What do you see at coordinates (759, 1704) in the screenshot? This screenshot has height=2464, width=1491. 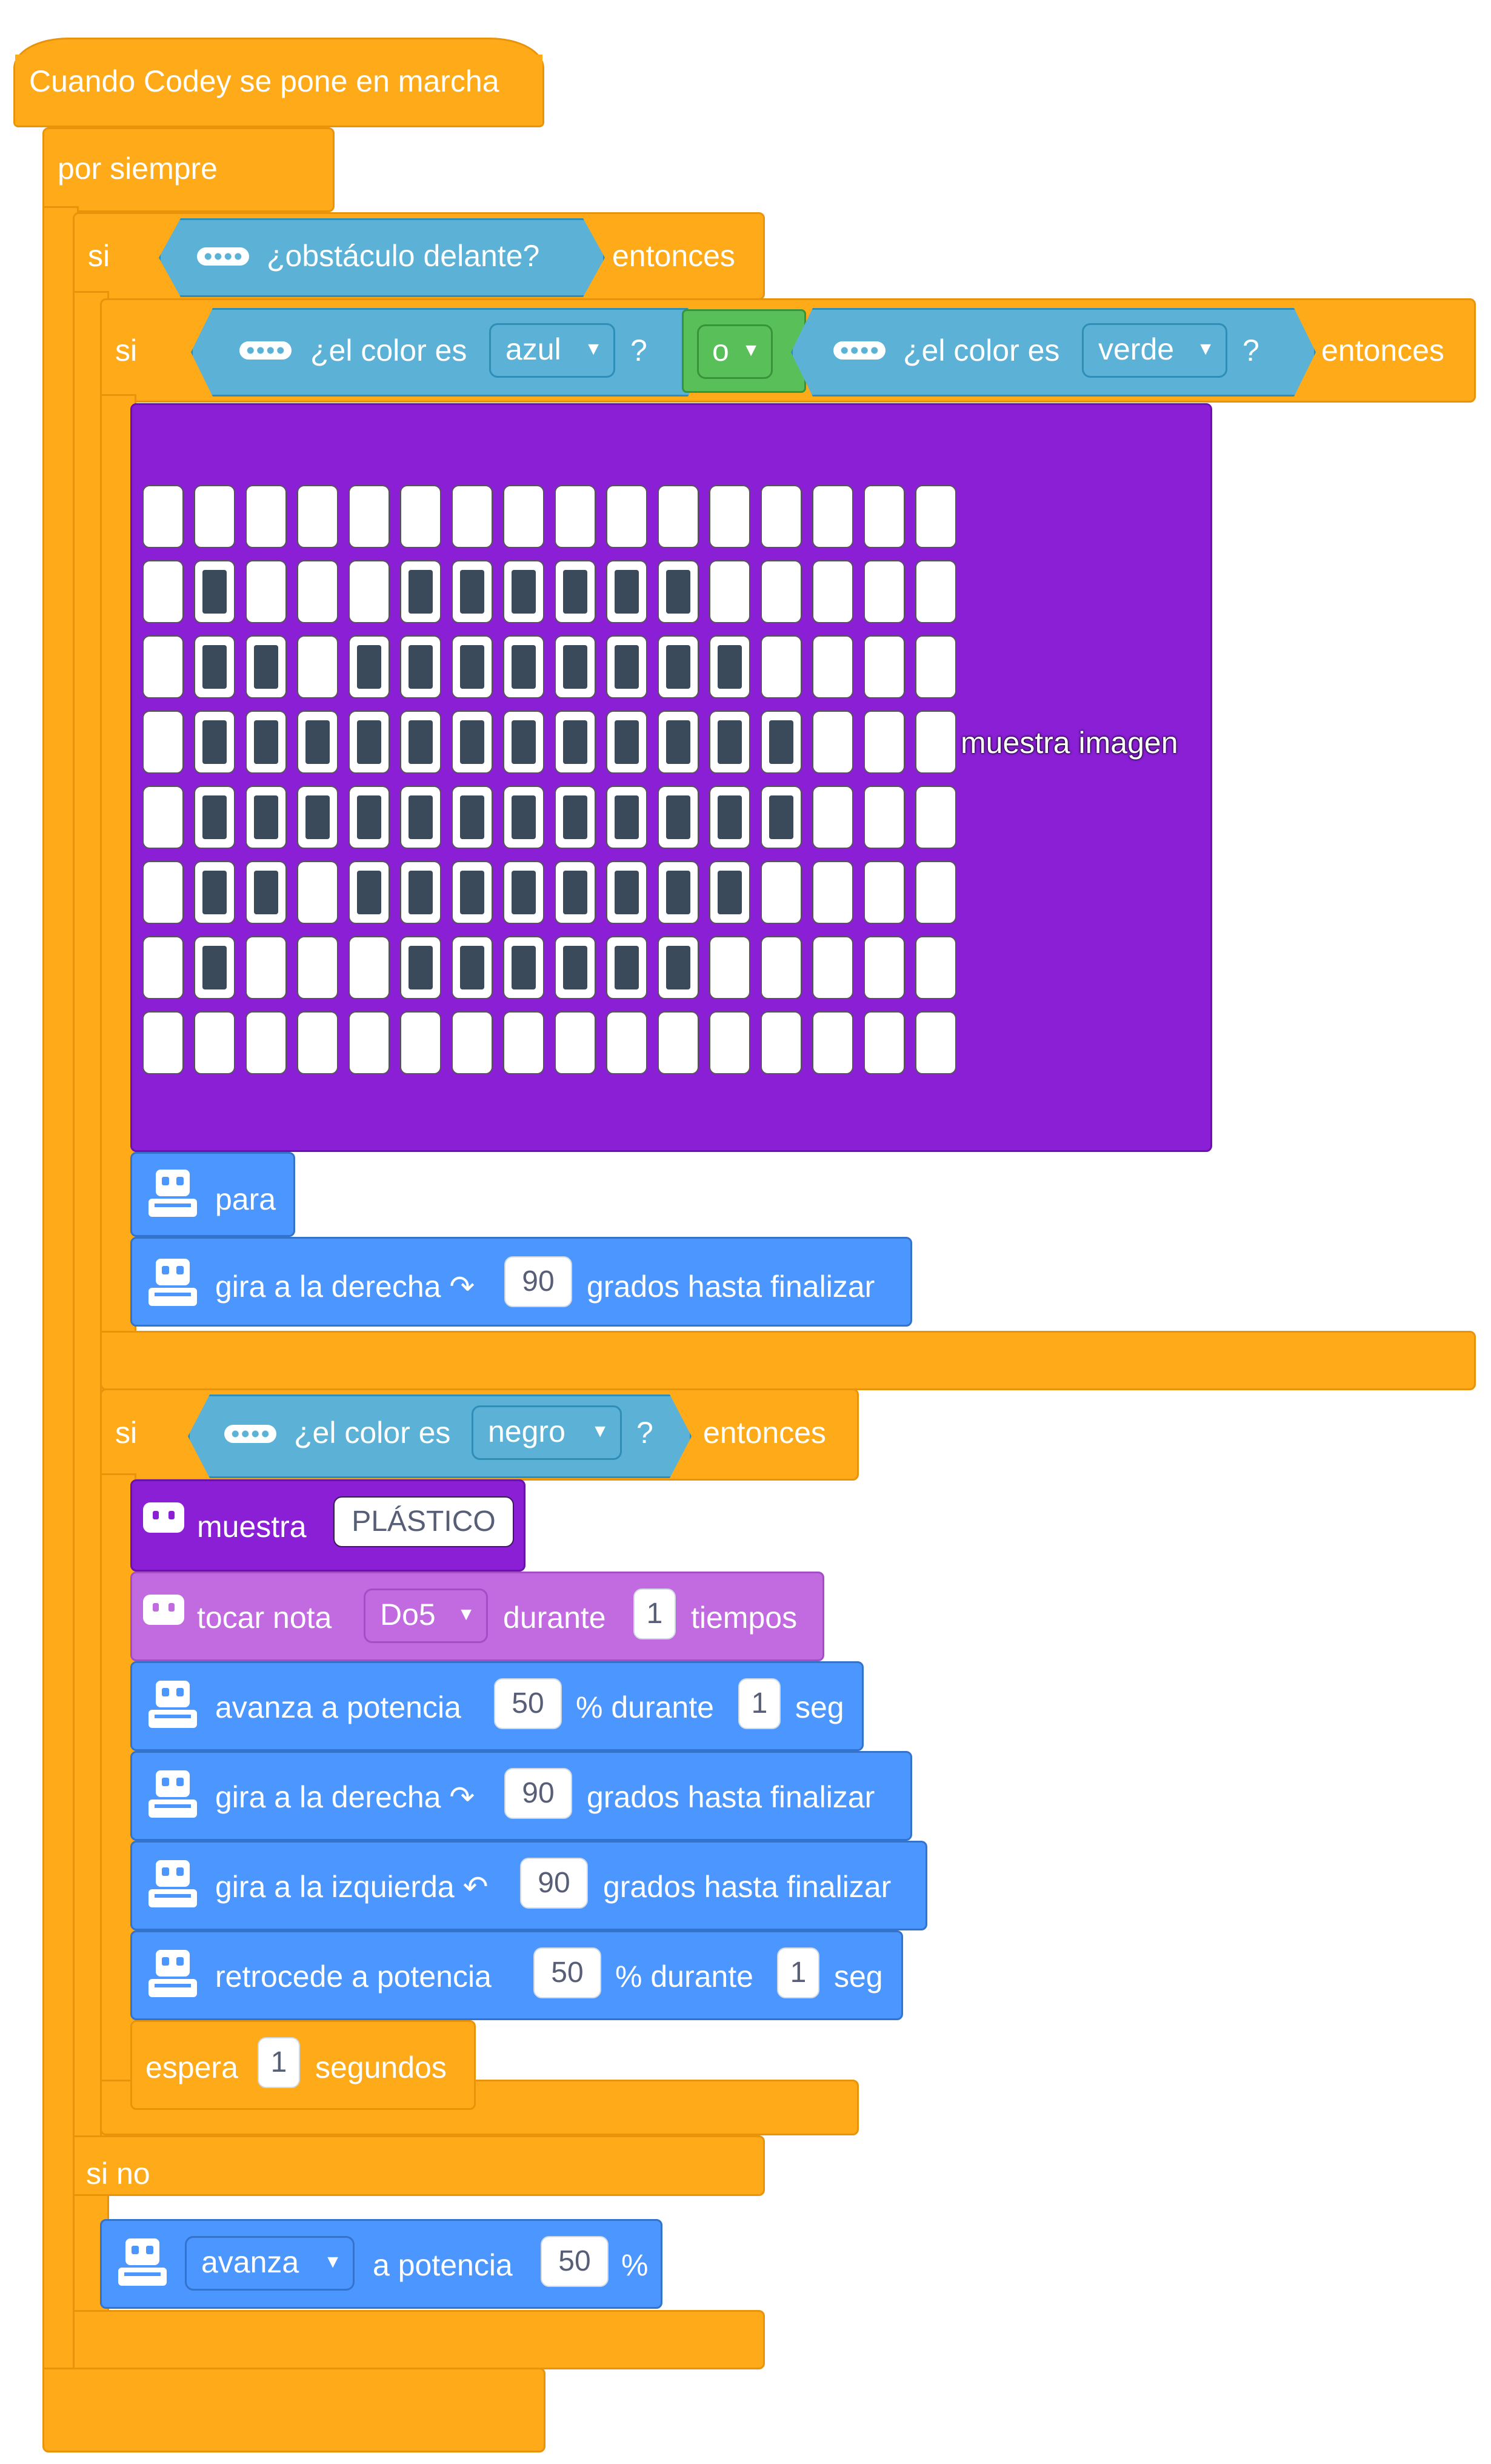 I see `forward-secs-input: 1` at bounding box center [759, 1704].